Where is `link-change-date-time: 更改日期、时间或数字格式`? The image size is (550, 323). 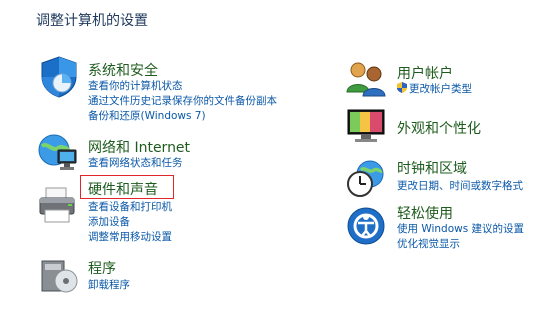
link-change-date-time: 更改日期、时间或数字格式 is located at coordinates (460, 186).